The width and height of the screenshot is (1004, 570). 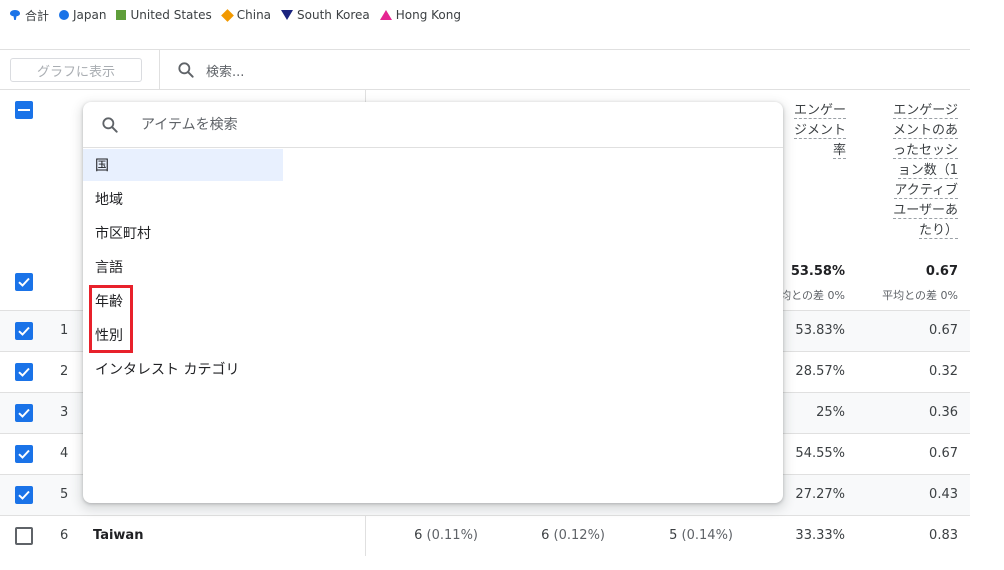 What do you see at coordinates (121, 15) in the screenshot?
I see `square-marker-icon` at bounding box center [121, 15].